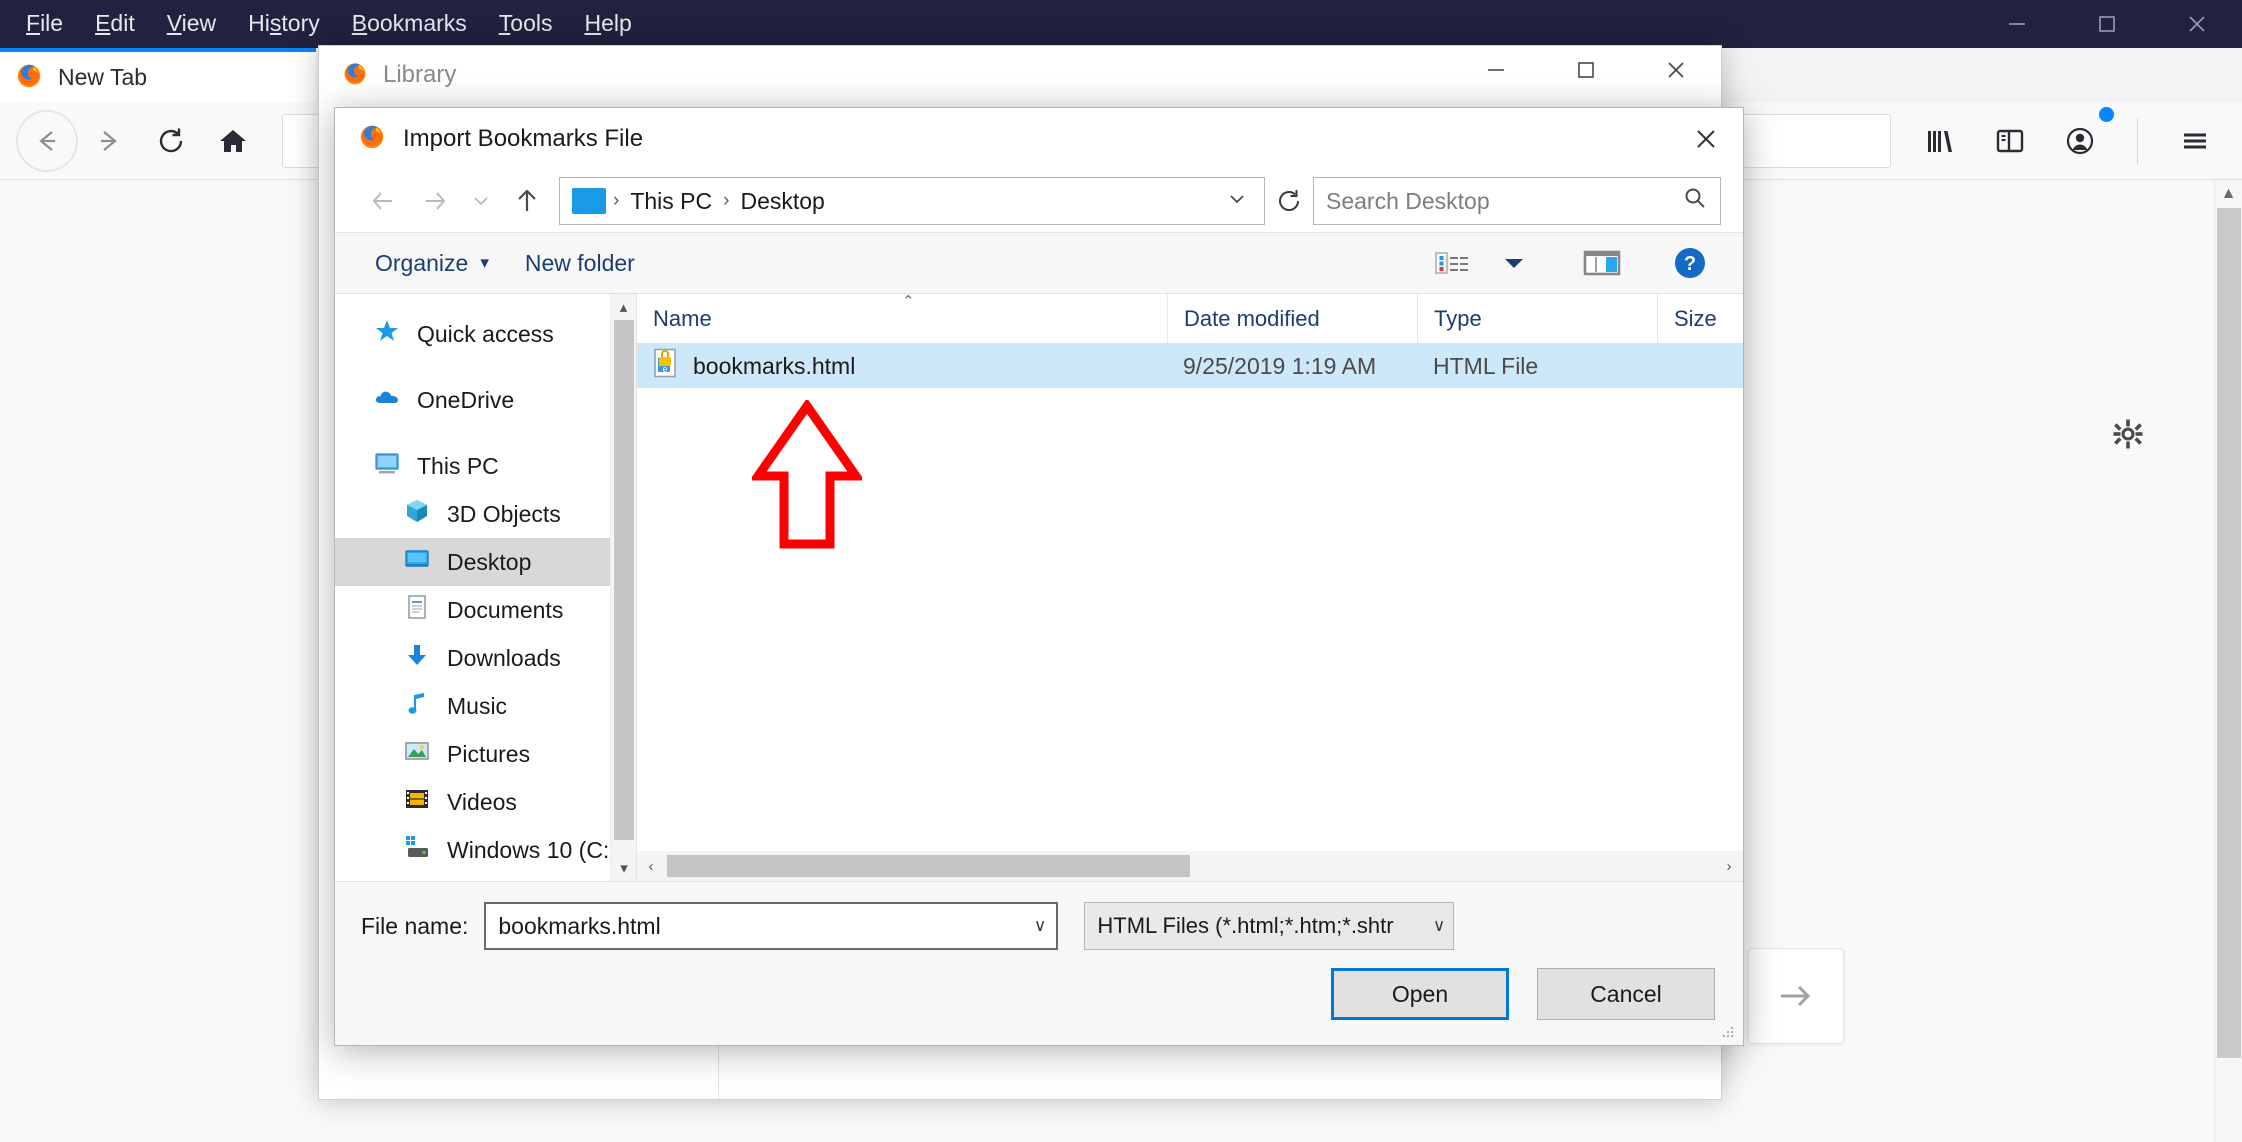  I want to click on menu-bookmarks: Bookmarks, so click(409, 23).